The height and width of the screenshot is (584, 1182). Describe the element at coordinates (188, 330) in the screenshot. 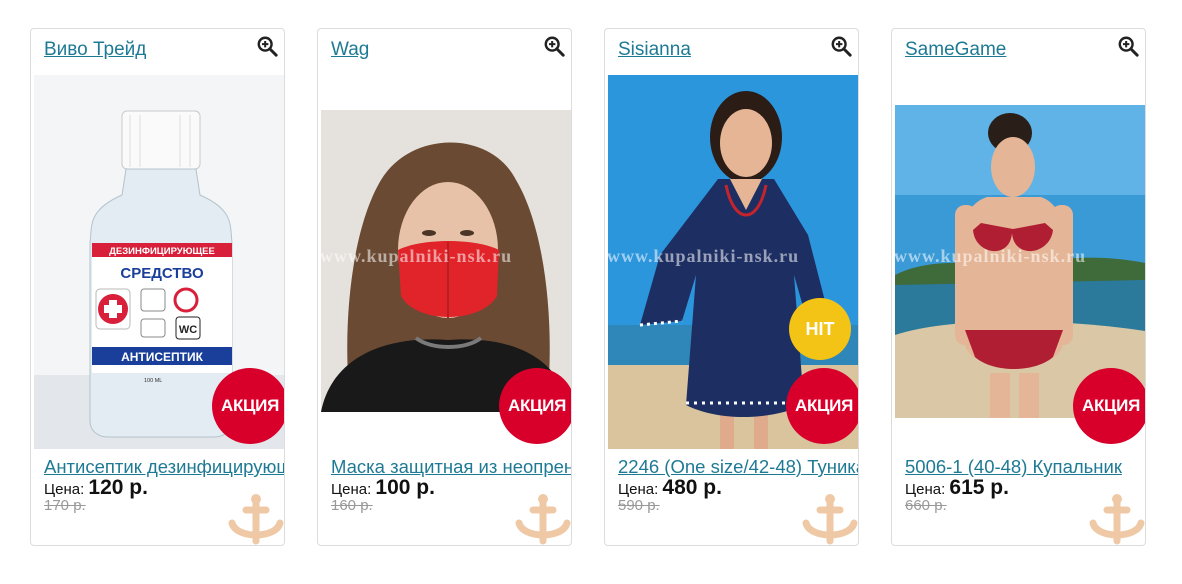

I see `label-wc-text: WC` at that location.